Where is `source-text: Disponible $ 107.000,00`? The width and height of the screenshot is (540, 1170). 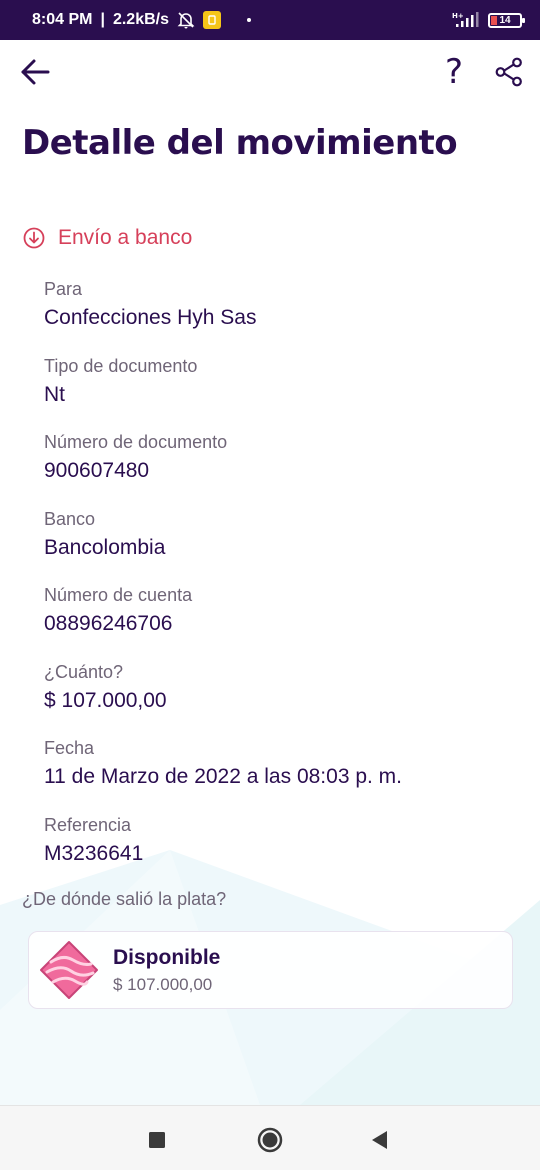
source-text: Disponible $ 107.000,00 is located at coordinates (166, 970).